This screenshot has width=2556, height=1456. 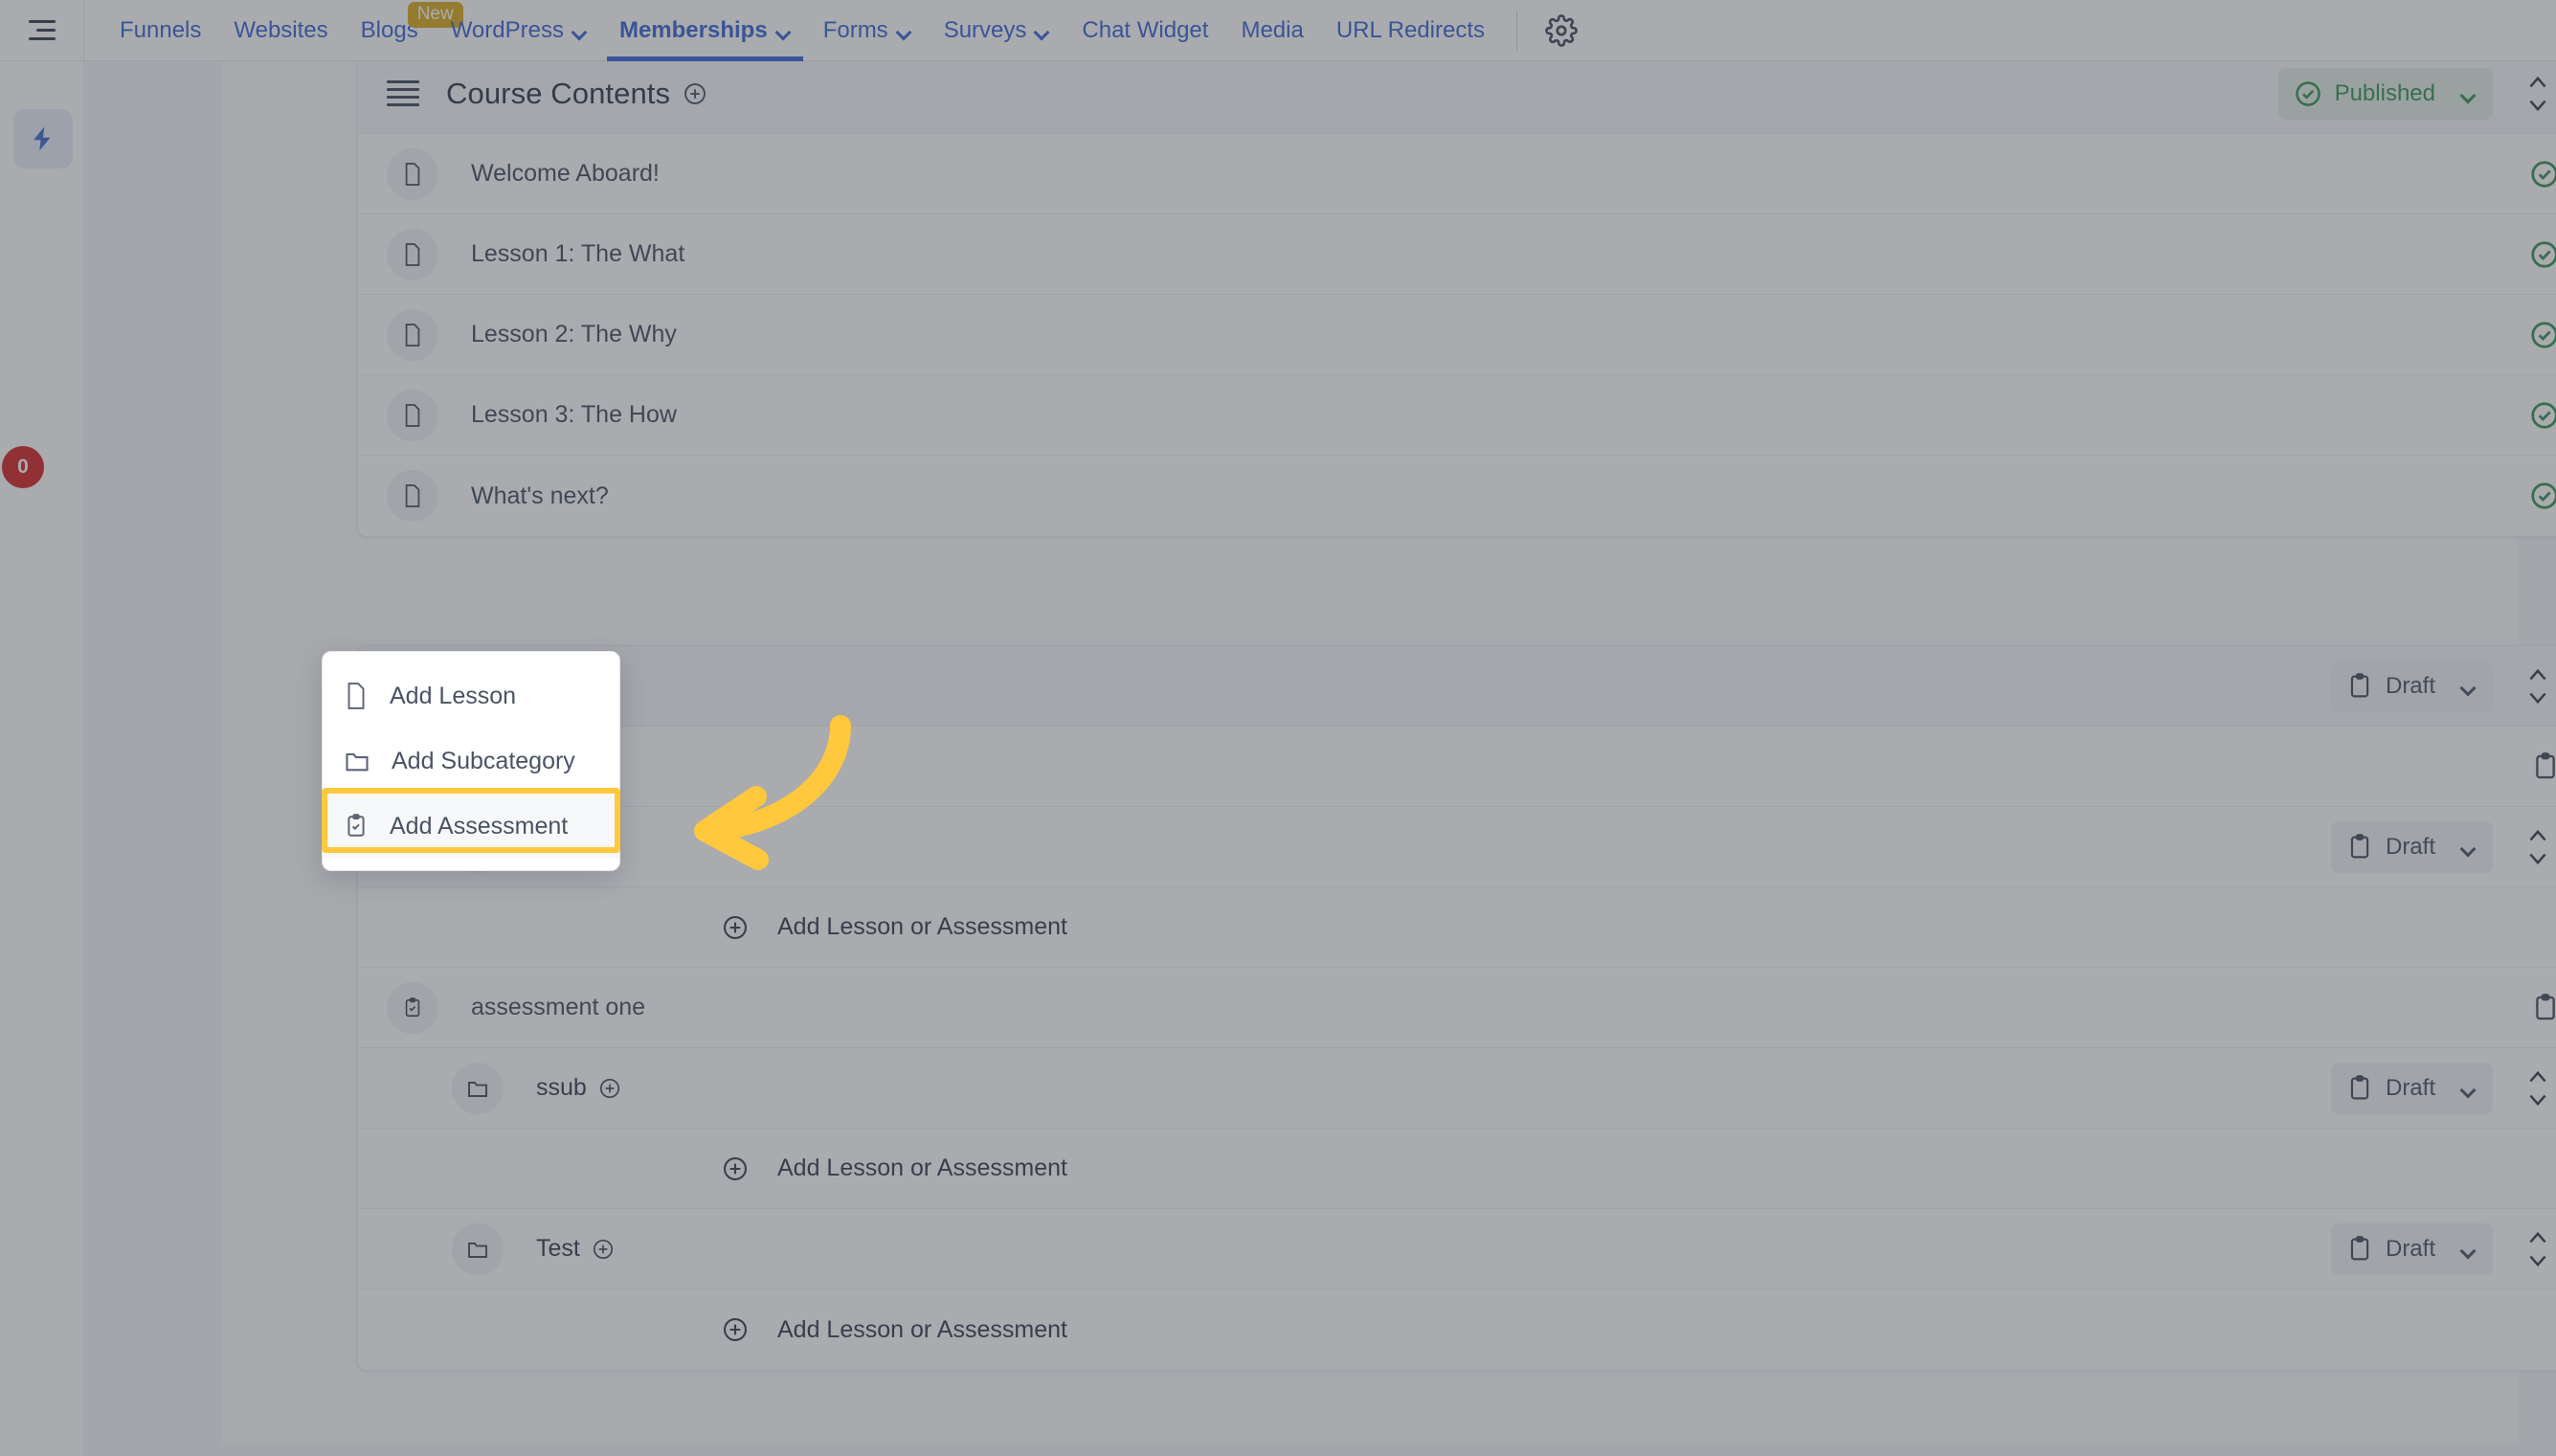 I want to click on menu-item-label: Add Lesson, so click(x=454, y=696).